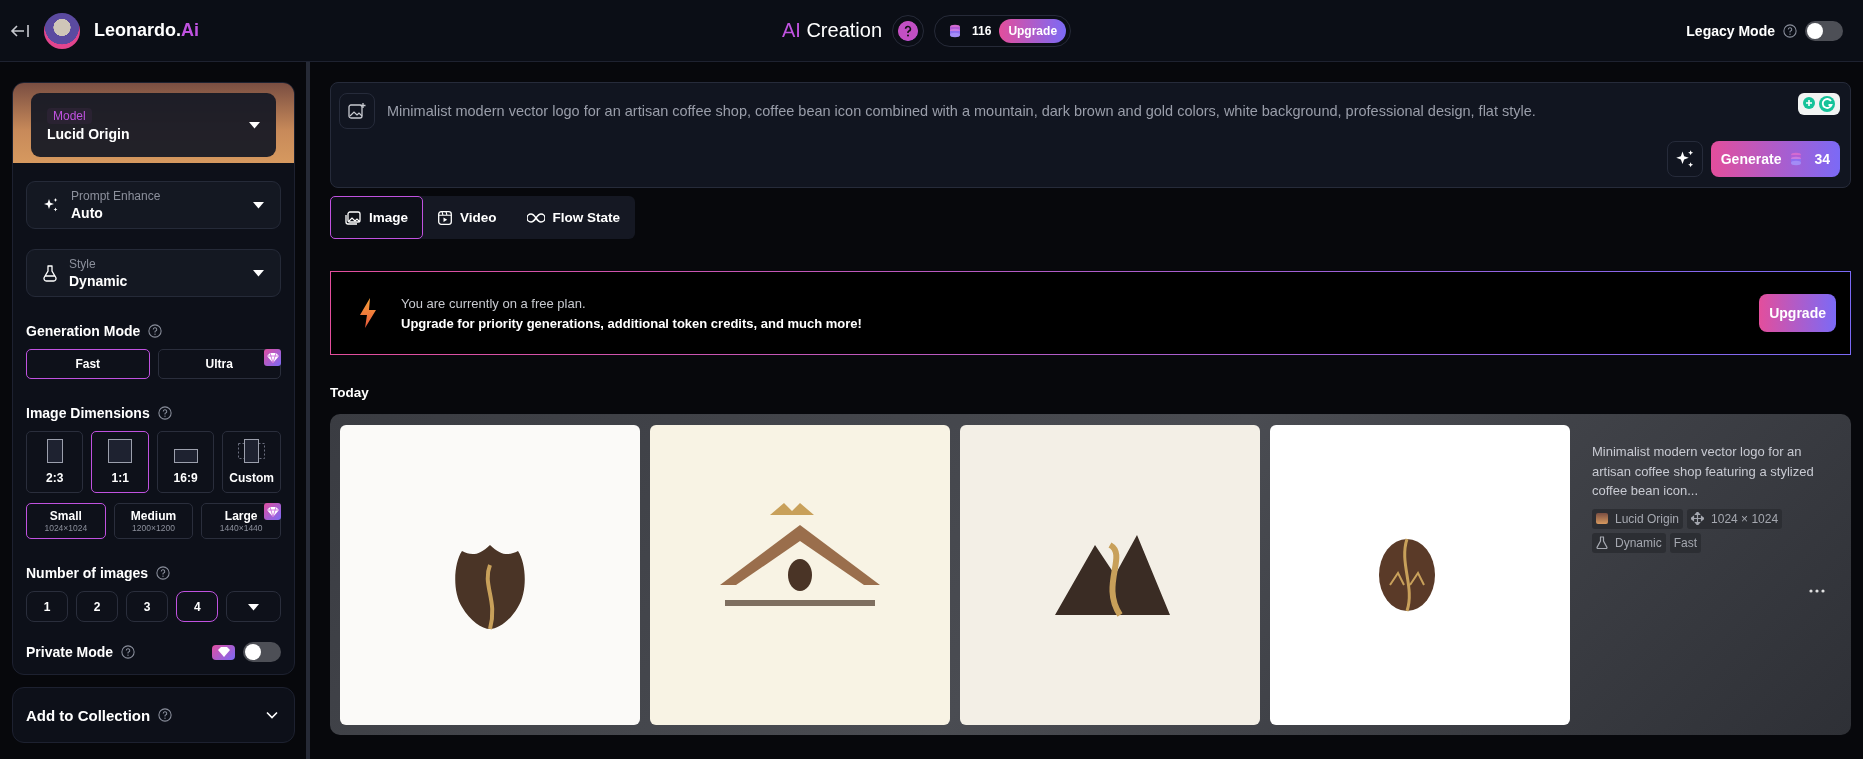 This screenshot has width=1863, height=759. What do you see at coordinates (219, 364) in the screenshot?
I see `mode-option: Ultra` at bounding box center [219, 364].